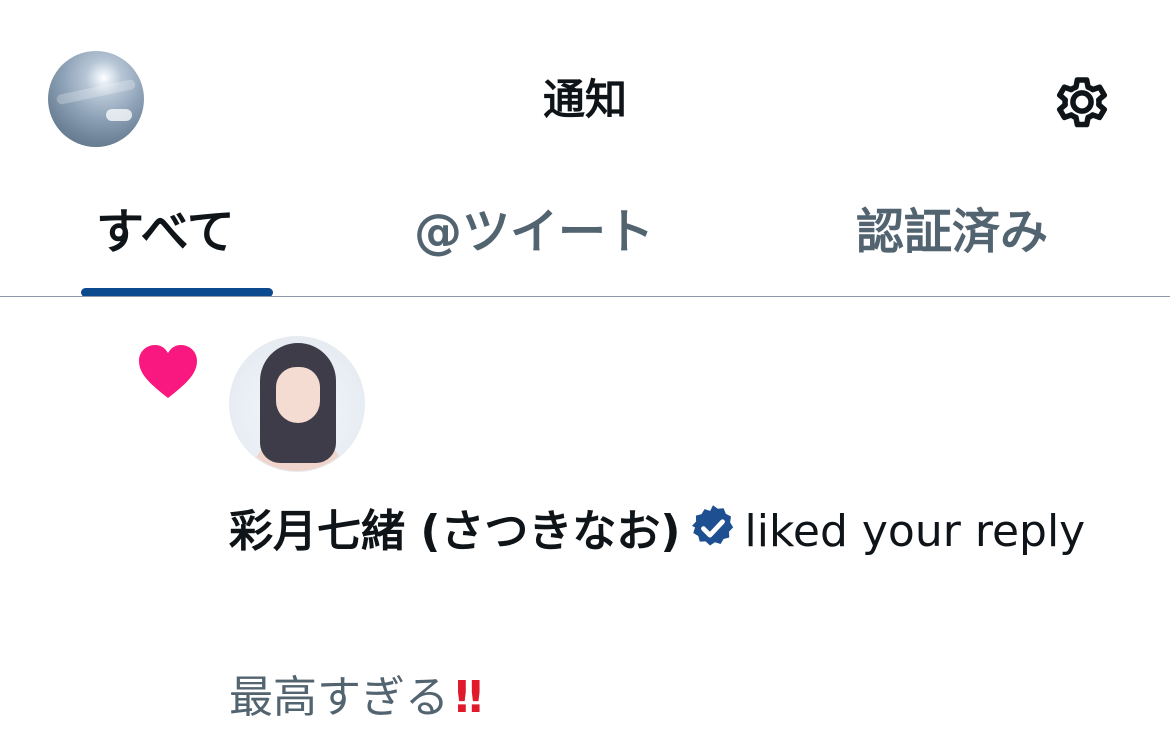 Image resolution: width=1170 pixels, height=754 pixels. What do you see at coordinates (165, 232) in the screenshot?
I see `tab-all: すべて` at bounding box center [165, 232].